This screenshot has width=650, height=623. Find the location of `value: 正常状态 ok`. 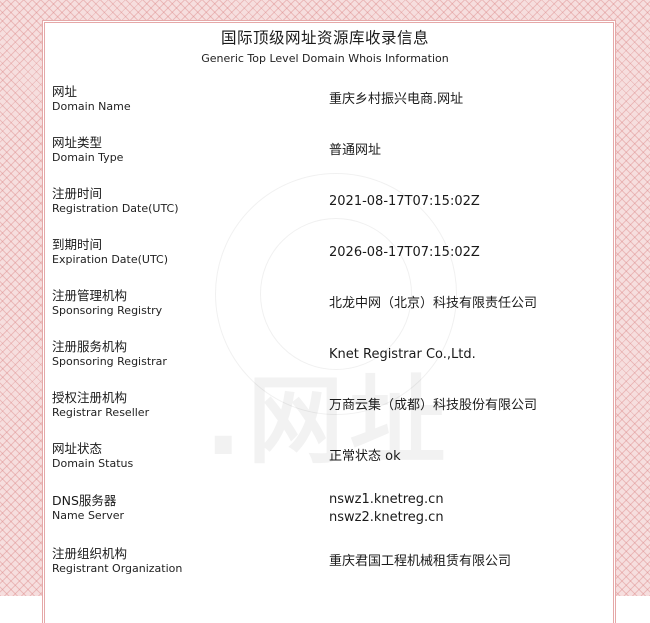

value: 正常状态 ok is located at coordinates (365, 456).